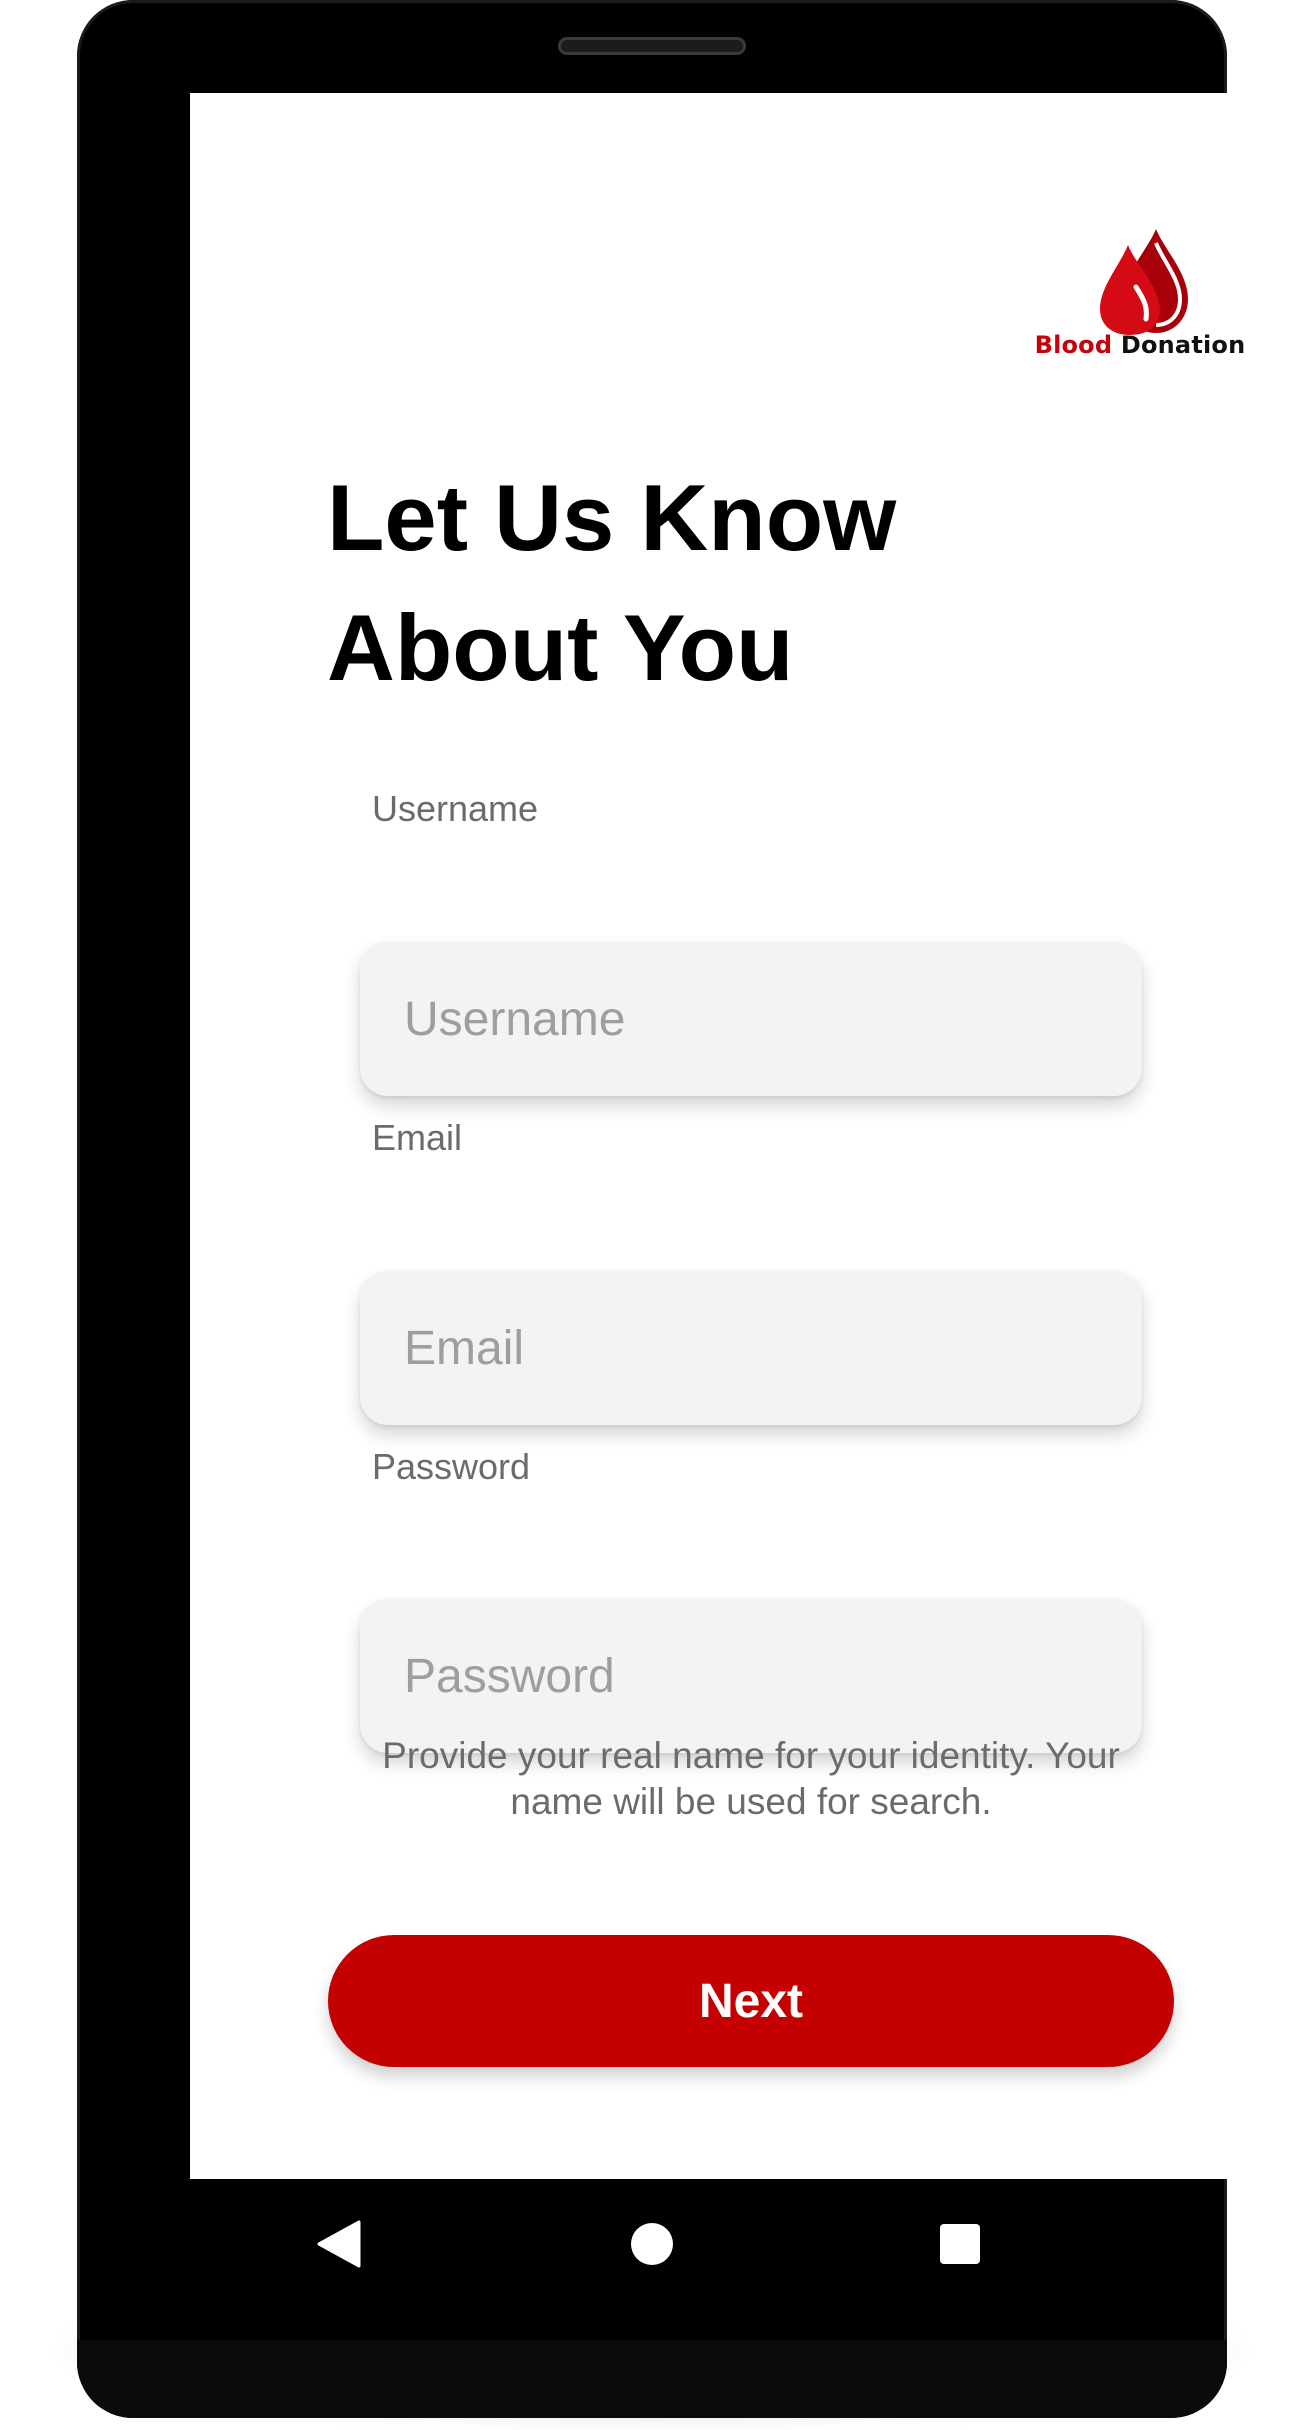 Image resolution: width=1305 pixels, height=2430 pixels. I want to click on circle-home-icon, so click(652, 2244).